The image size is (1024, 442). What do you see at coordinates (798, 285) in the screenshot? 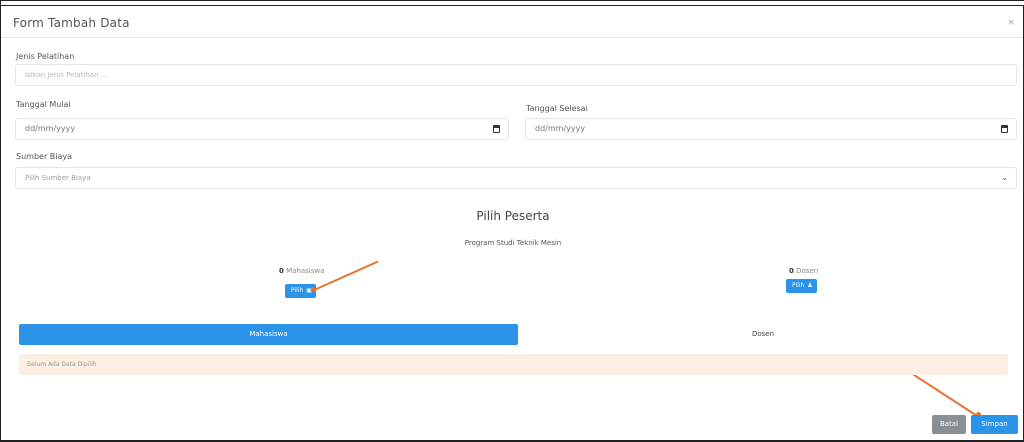
I see `pilih-dosen-label: Pilih` at bounding box center [798, 285].